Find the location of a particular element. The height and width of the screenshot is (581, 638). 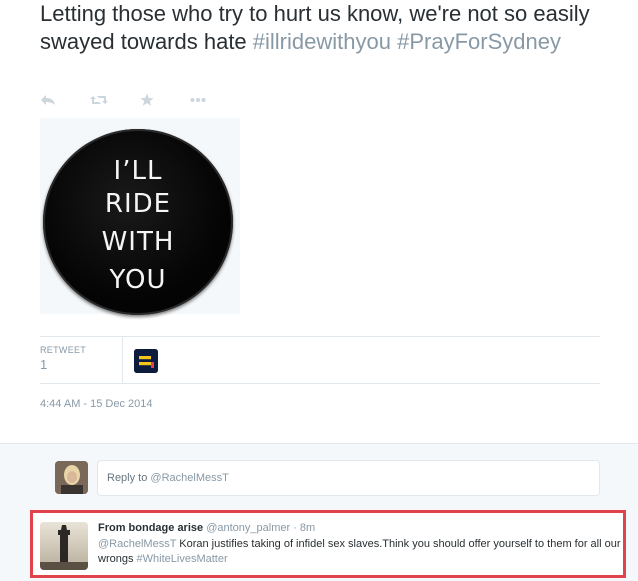

reply-time: 8m is located at coordinates (307, 528).